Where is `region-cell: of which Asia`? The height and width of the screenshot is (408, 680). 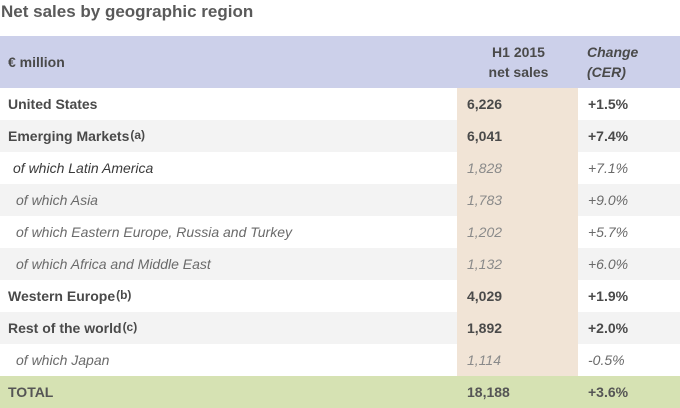 region-cell: of which Asia is located at coordinates (228, 200).